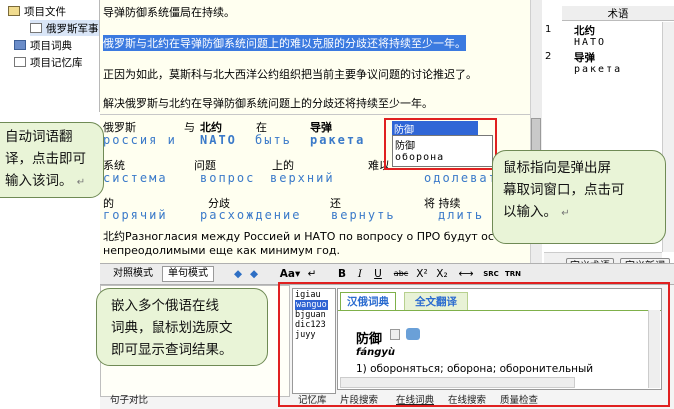  I want to click on callout-line: 词典，鼠标划选原文, so click(172, 328).